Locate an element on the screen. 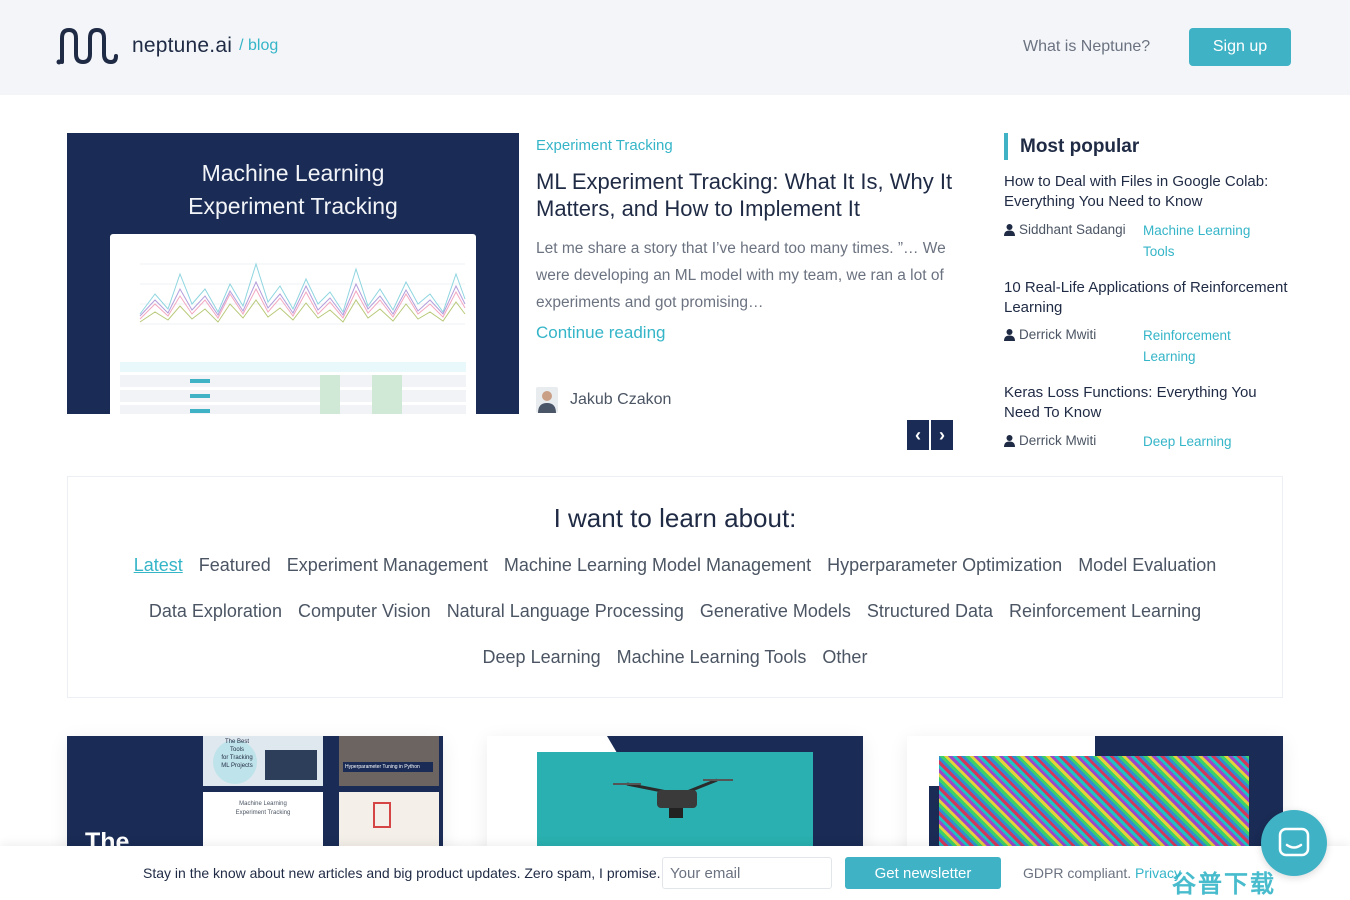 The image size is (1350, 900). popular-item-author: Siddhant Sadangi is located at coordinates (1065, 229).